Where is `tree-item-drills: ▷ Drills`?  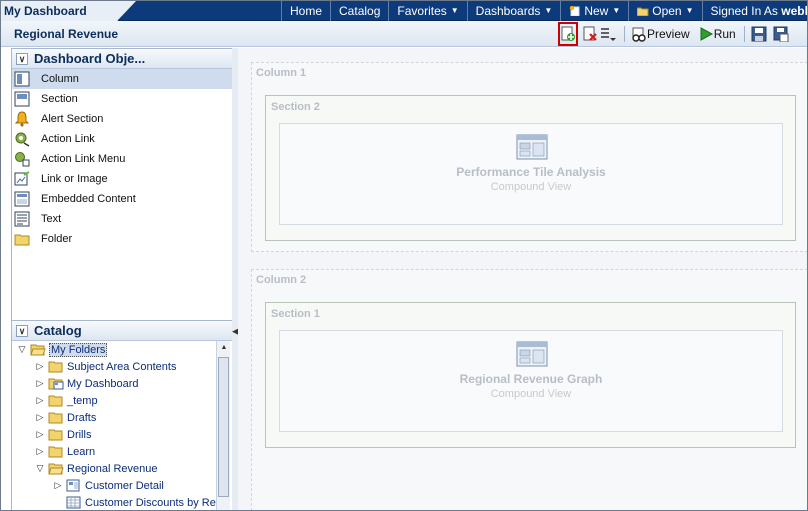 tree-item-drills: ▷ Drills is located at coordinates (122, 434).